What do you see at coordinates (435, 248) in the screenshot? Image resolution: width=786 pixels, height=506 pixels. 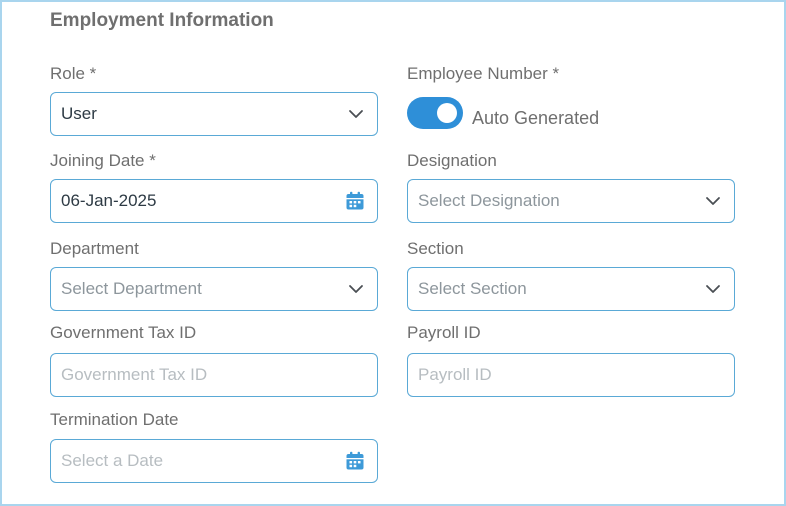 I see `section-label: Section` at bounding box center [435, 248].